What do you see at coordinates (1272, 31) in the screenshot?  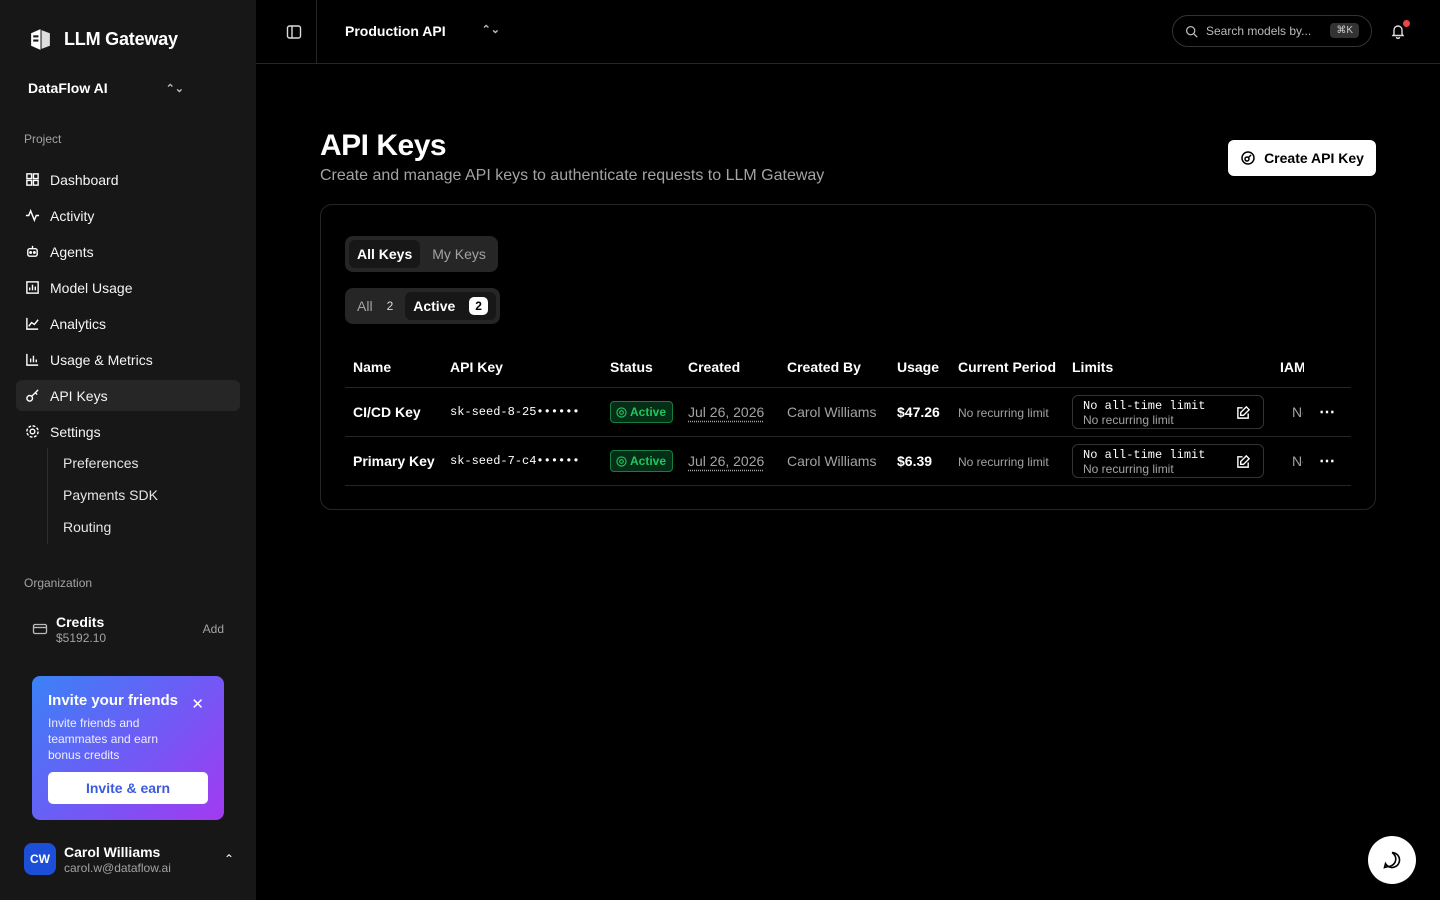 I see `search-input: Search models by... ⌘K` at bounding box center [1272, 31].